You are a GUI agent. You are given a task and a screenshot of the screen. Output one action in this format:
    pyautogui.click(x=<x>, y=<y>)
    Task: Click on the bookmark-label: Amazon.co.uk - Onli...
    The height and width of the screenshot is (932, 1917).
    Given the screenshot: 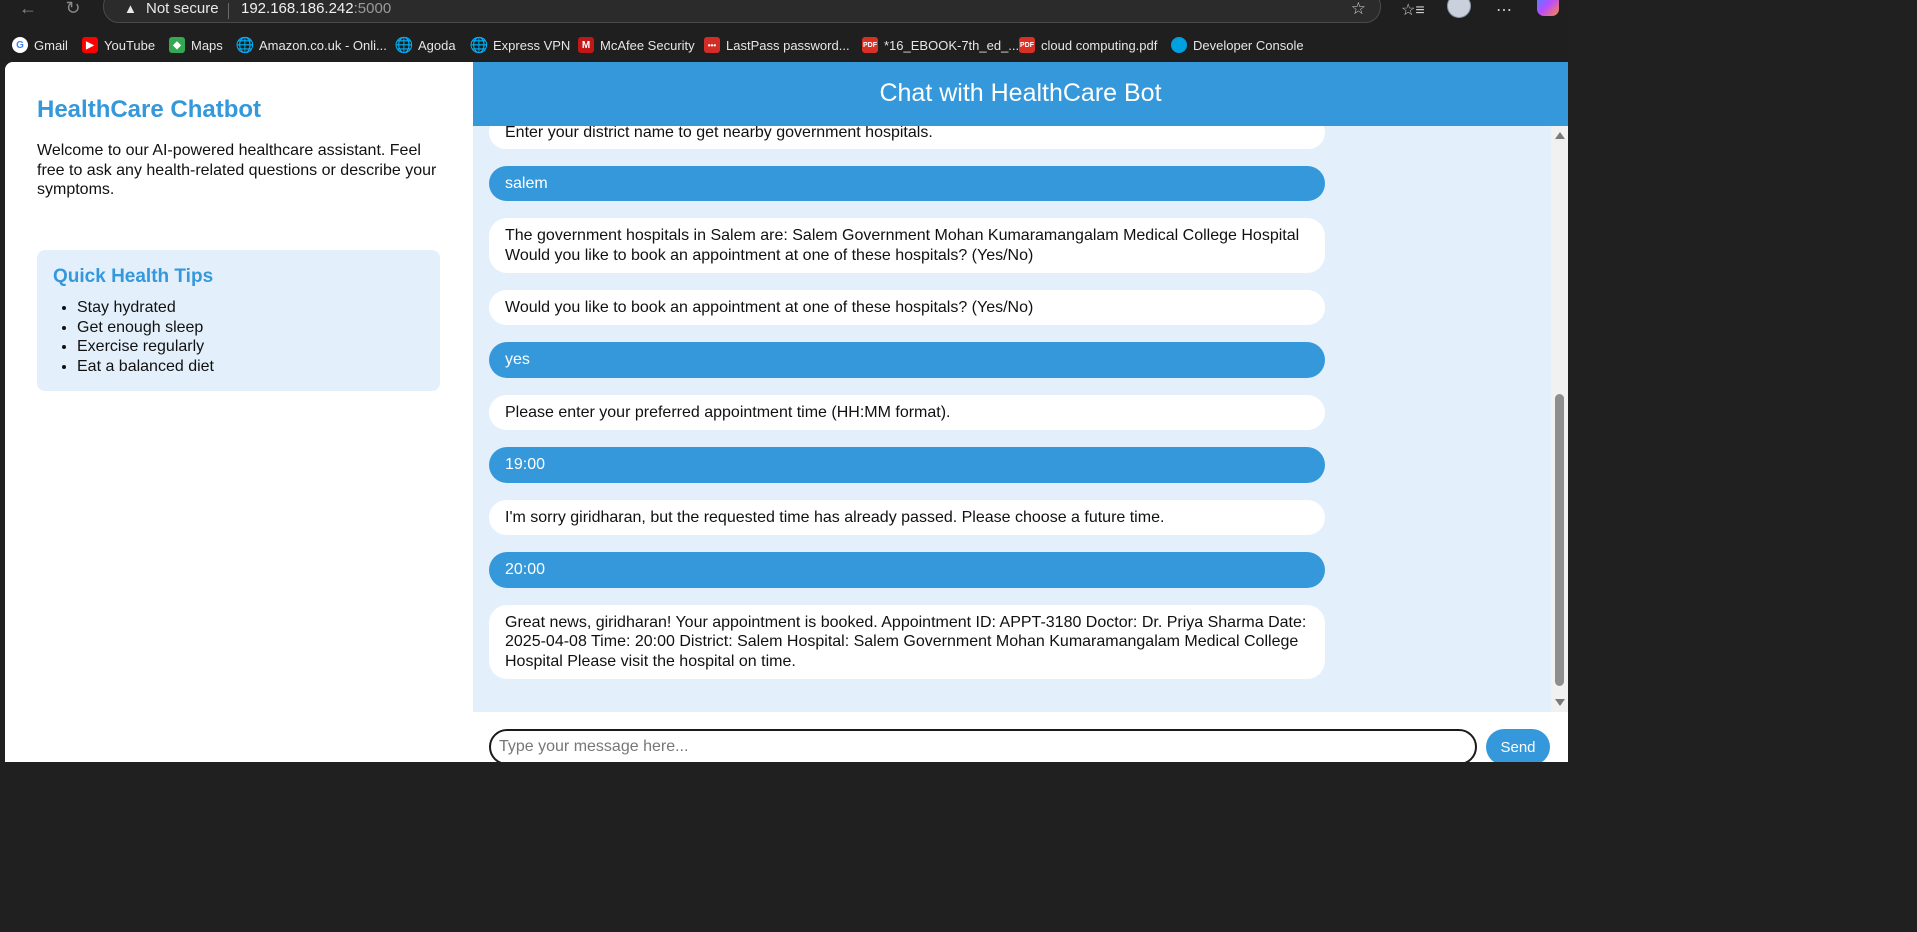 What is the action you would take?
    pyautogui.click(x=323, y=45)
    